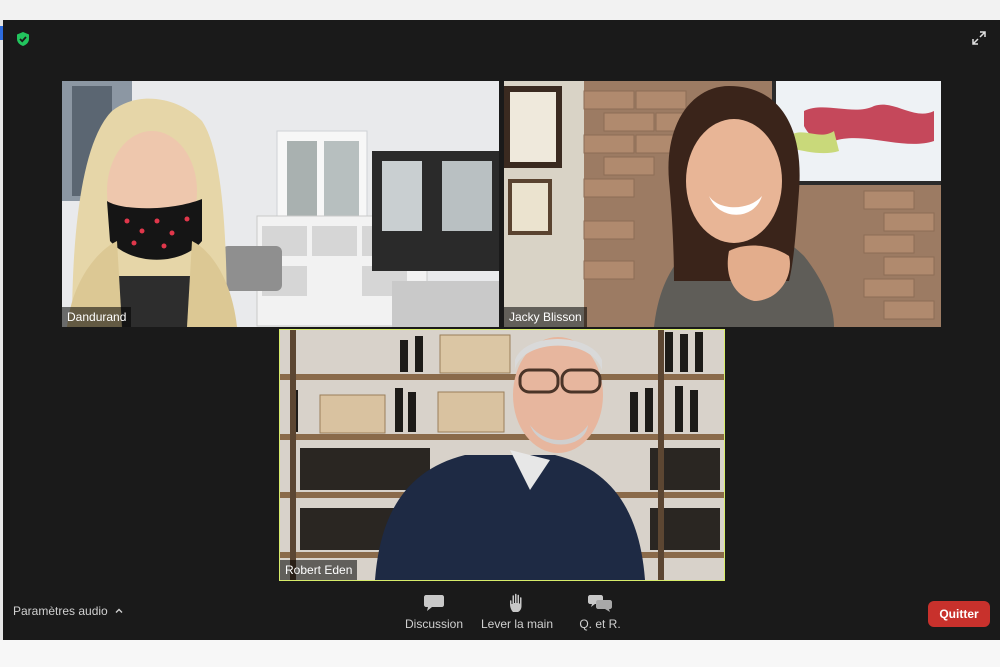 This screenshot has height=667, width=1000. I want to click on participant-name-label: Dandurand, so click(97, 317).